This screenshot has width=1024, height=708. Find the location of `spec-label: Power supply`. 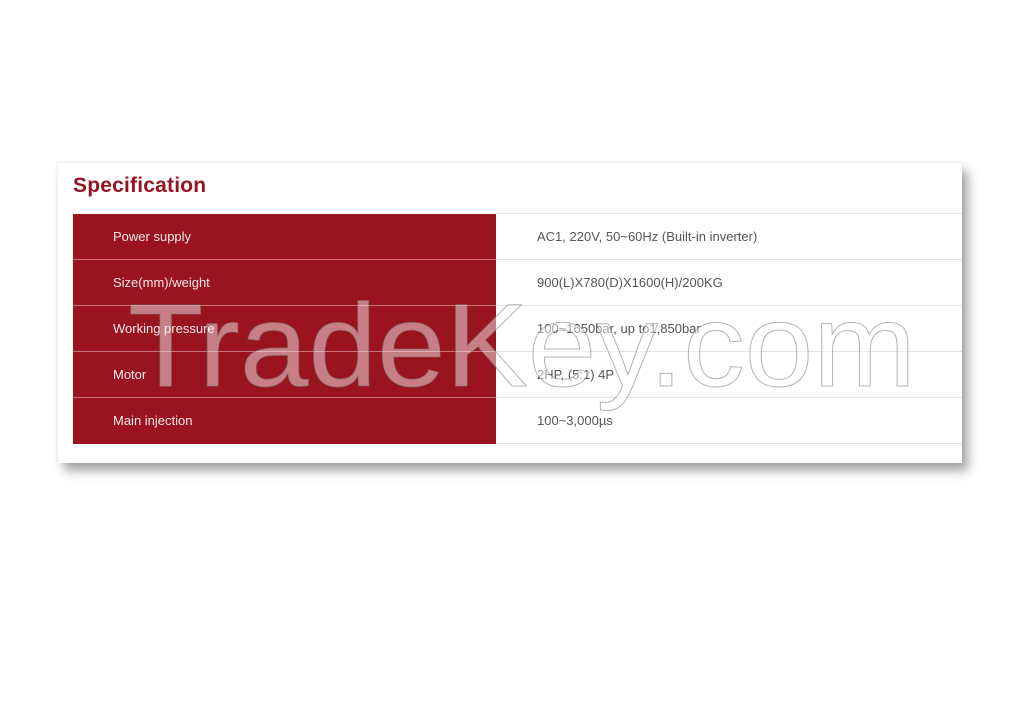

spec-label: Power supply is located at coordinates (284, 236).